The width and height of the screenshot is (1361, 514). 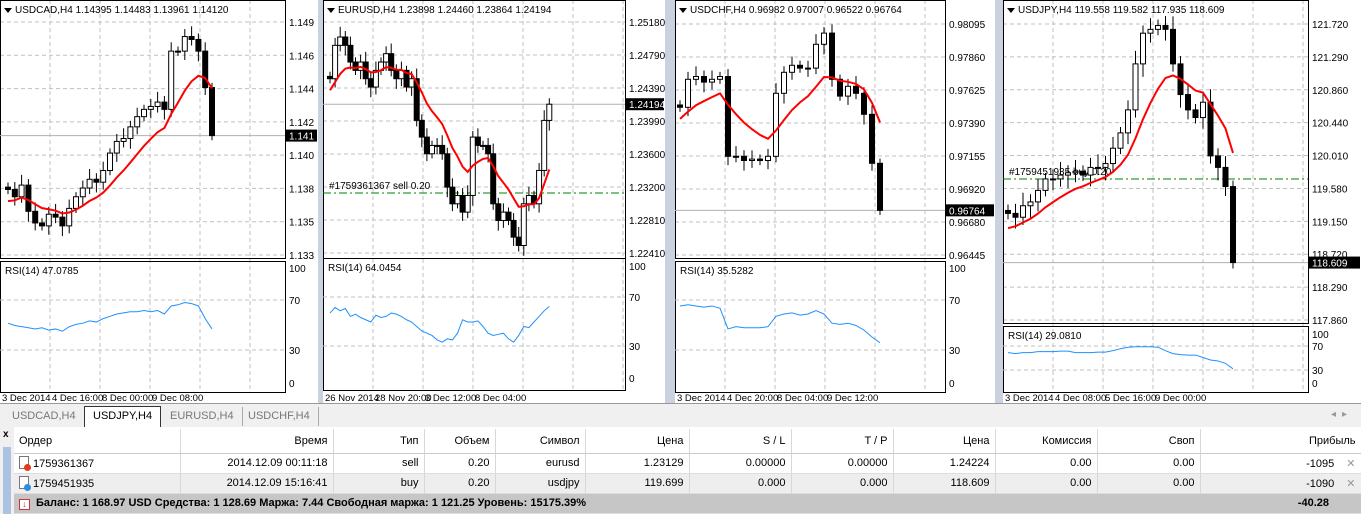 I want to click on price-tick-label: 120.440, so click(x=1330, y=124).